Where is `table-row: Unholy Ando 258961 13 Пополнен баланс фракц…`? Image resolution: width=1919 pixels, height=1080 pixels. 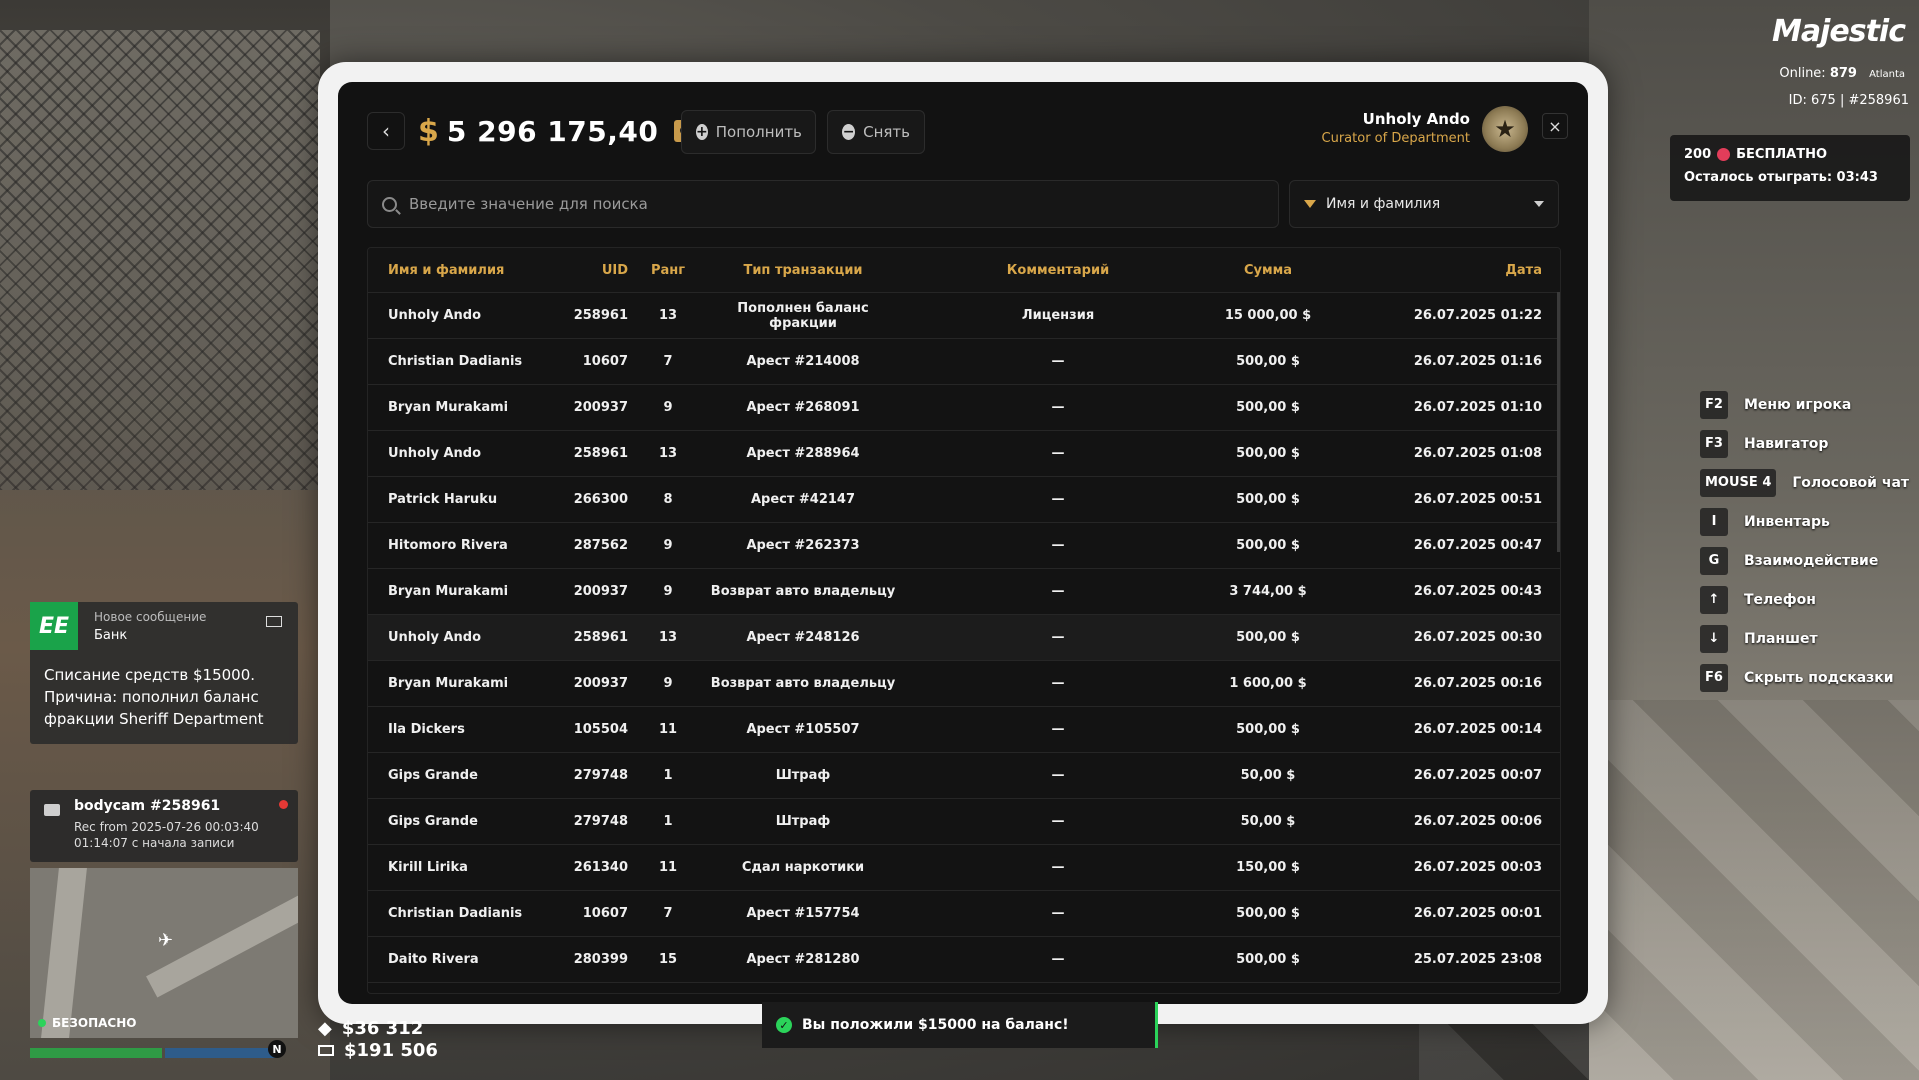 table-row: Unholy Ando 258961 13 Пополнен баланс фракц… is located at coordinates (964, 316).